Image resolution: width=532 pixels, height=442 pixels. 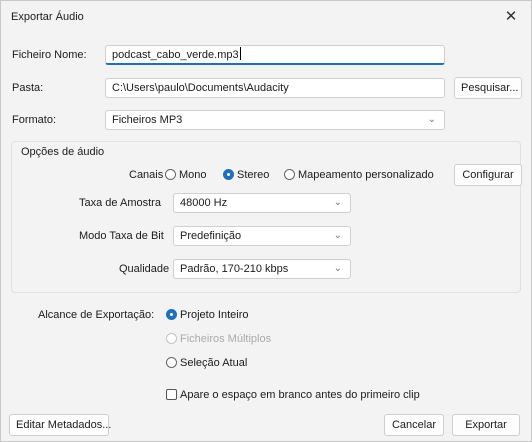 What do you see at coordinates (488, 175) in the screenshot?
I see `configure-button: Configurar` at bounding box center [488, 175].